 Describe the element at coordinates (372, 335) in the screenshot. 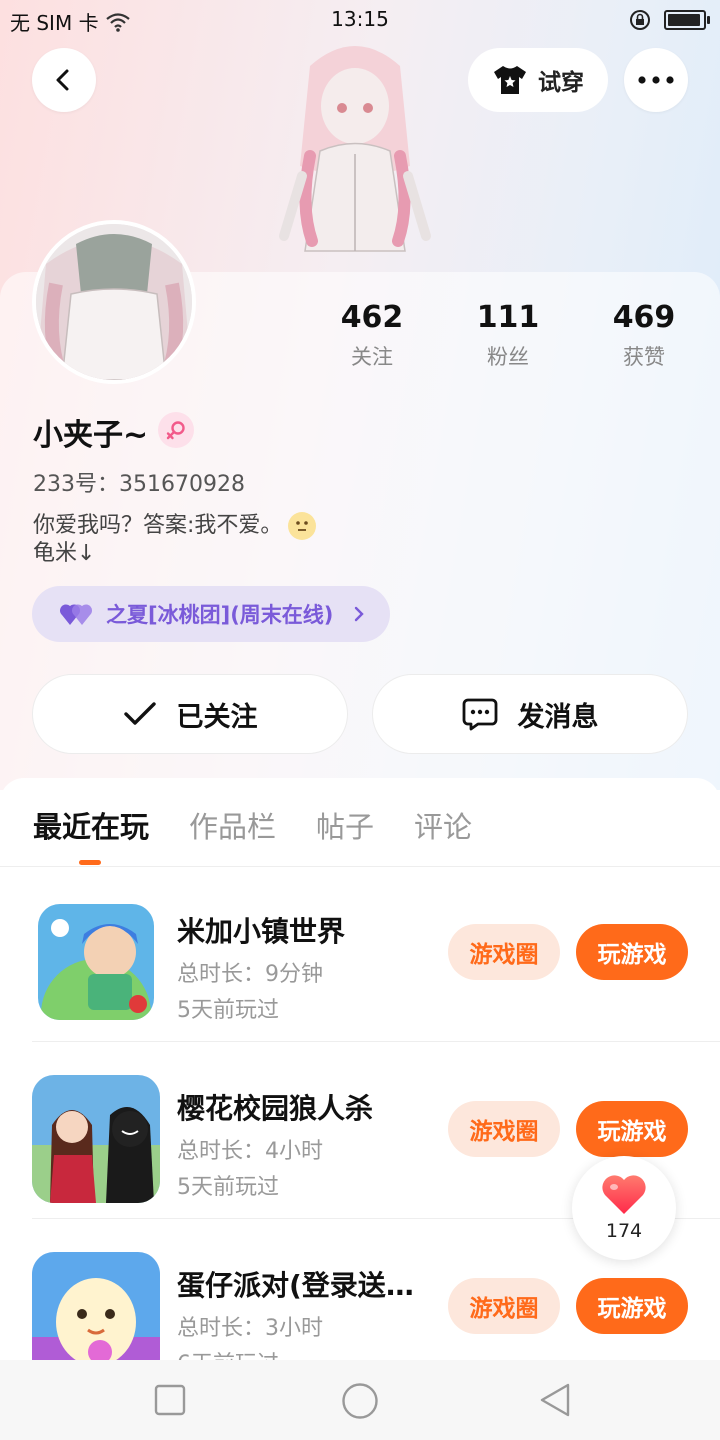

I see `stat-following: 462 关注` at that location.